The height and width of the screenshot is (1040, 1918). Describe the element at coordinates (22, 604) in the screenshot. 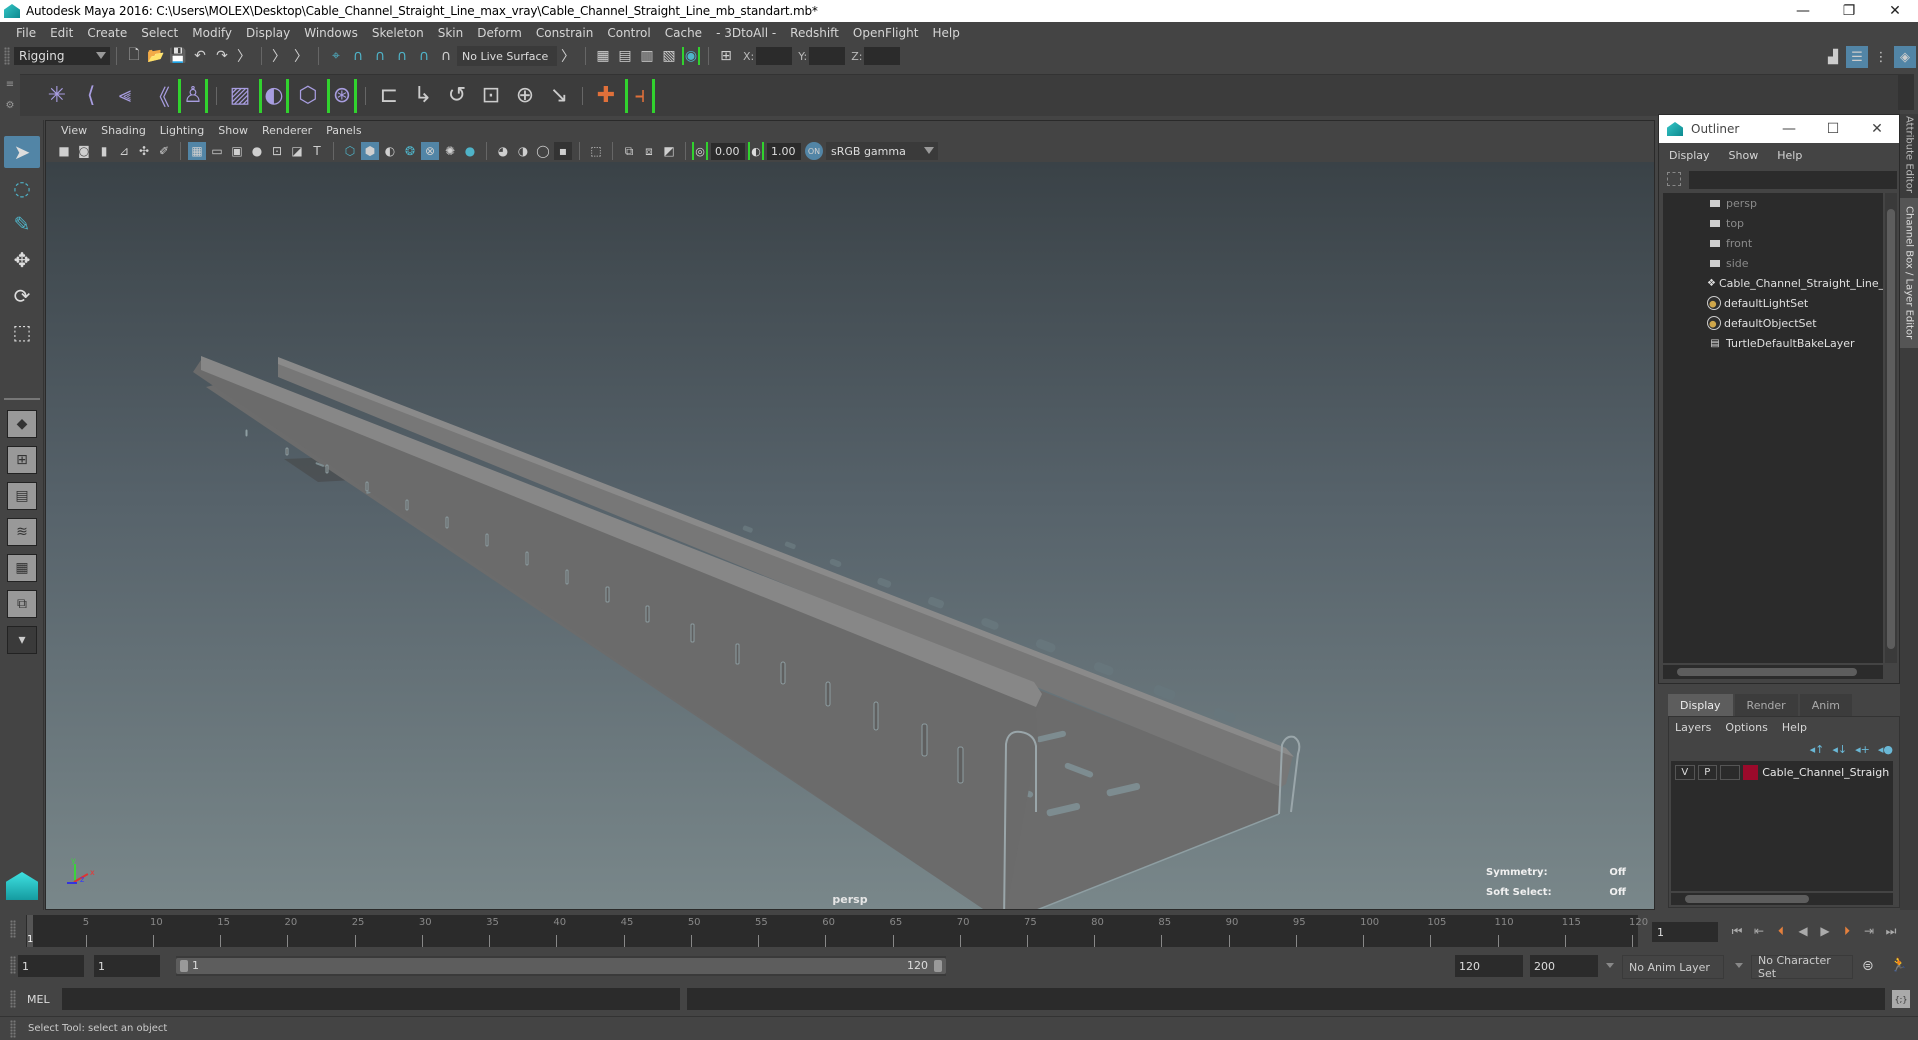

I see `persp-outliner-graph-layout-icon: ⧉` at that location.